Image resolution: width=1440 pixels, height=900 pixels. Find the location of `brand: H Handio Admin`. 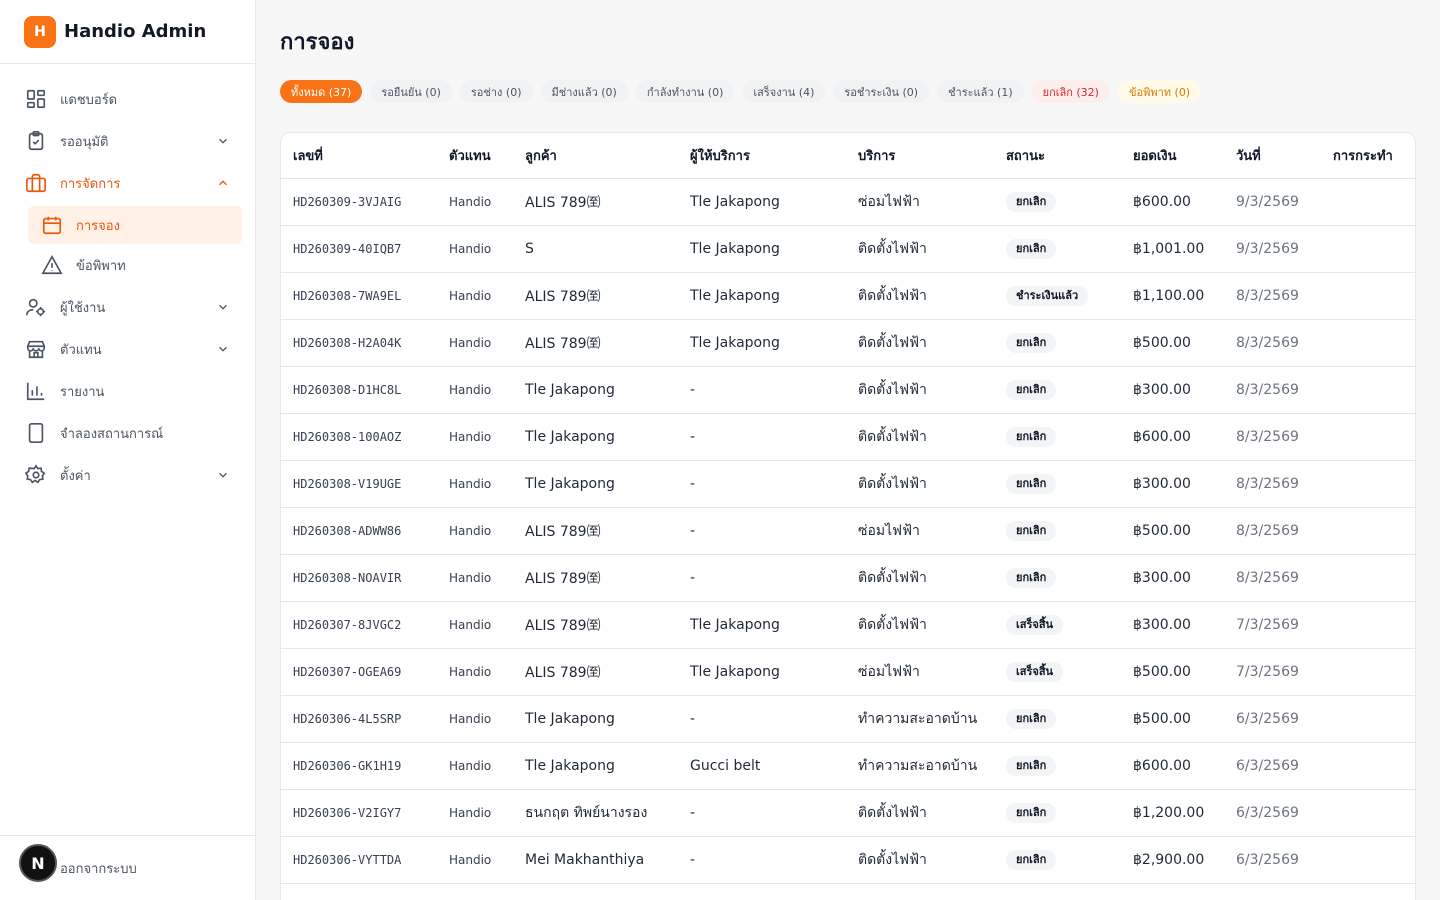

brand: H Handio Admin is located at coordinates (127, 32).